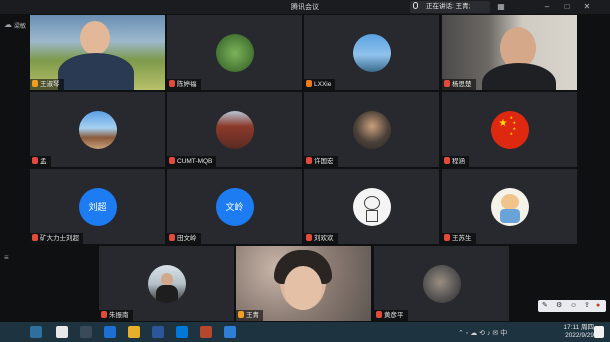 Image resolution: width=610 pixels, height=342 pixels. What do you see at coordinates (47, 84) in the screenshot?
I see `participant-name: 王淑琴` at bounding box center [47, 84].